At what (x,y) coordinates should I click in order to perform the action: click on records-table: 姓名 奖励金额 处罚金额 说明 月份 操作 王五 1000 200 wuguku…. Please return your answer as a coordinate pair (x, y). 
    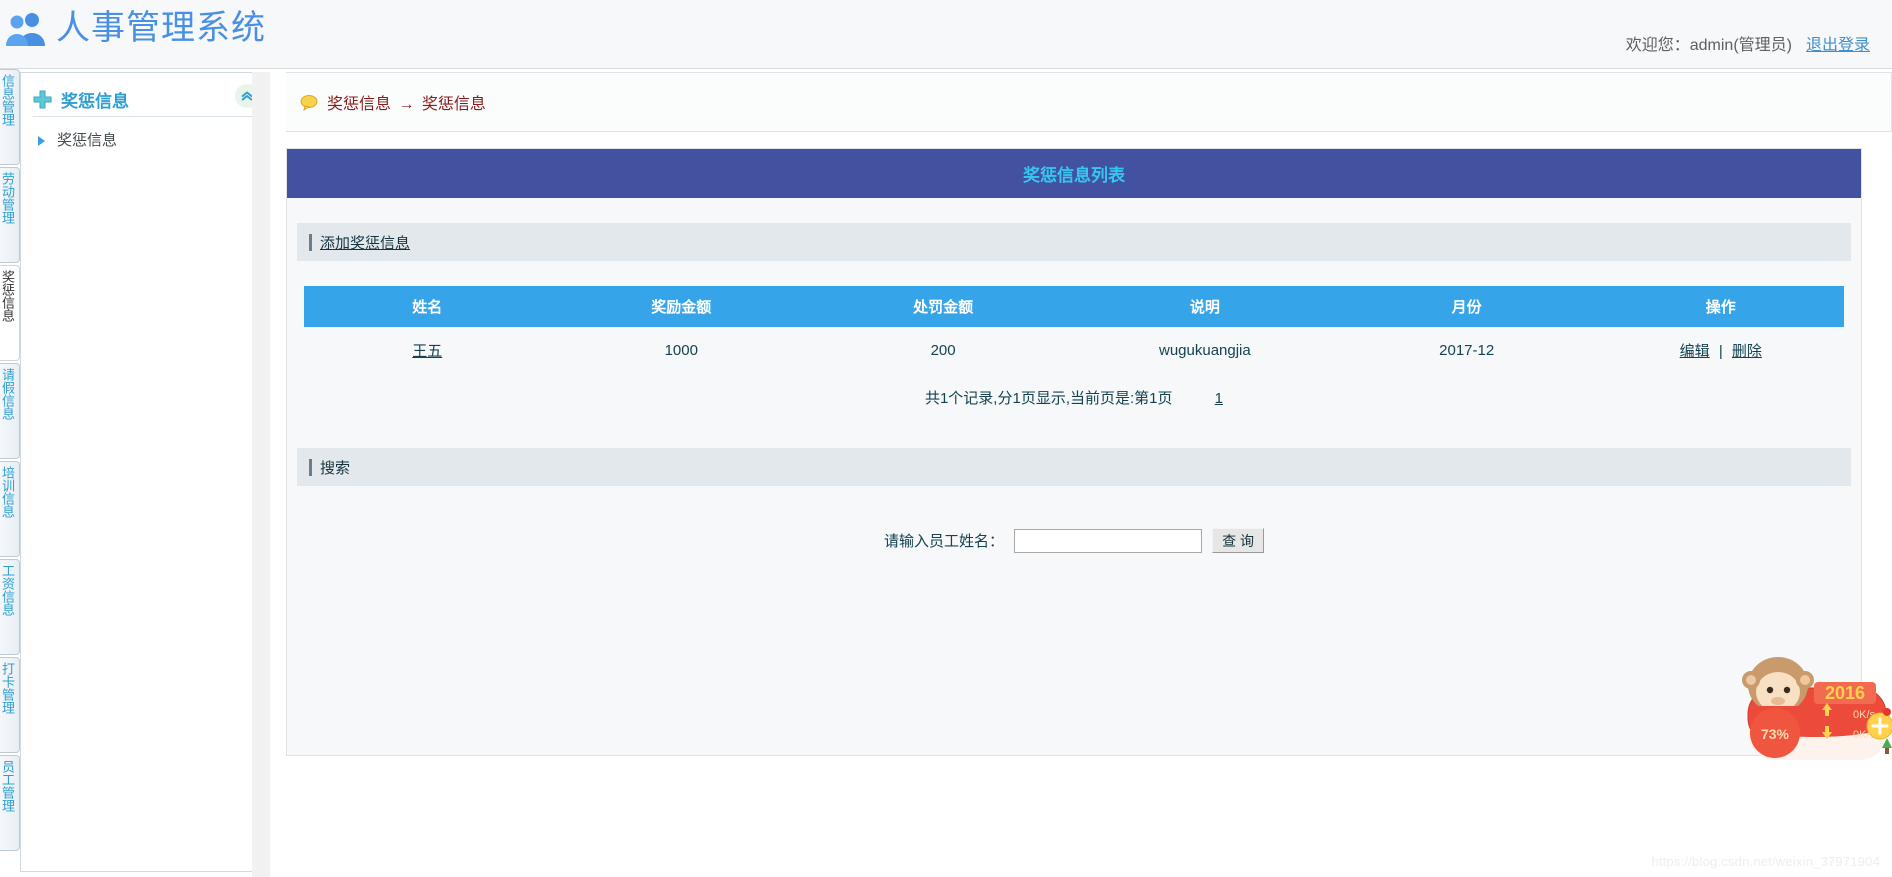
    Looking at the image, I should click on (1074, 329).